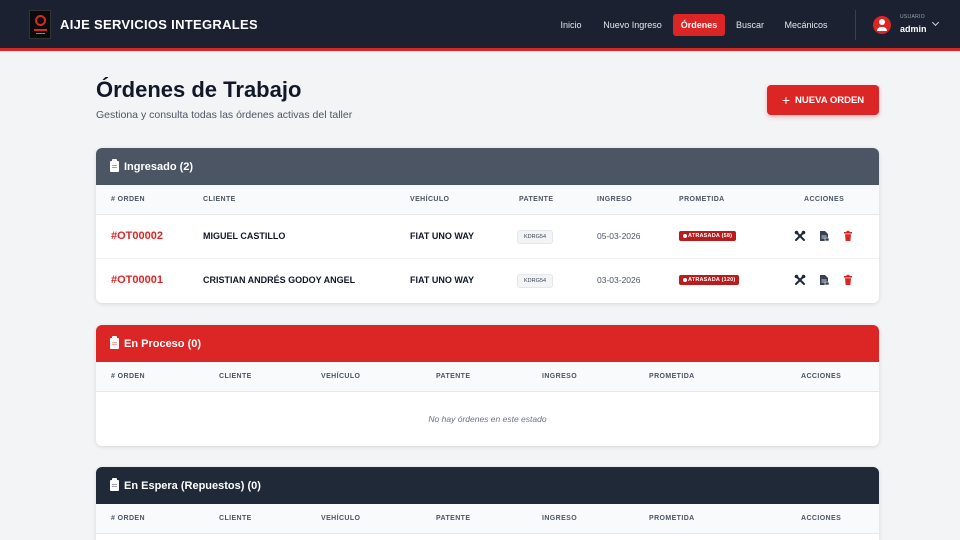 This screenshot has width=960, height=540. What do you see at coordinates (137, 280) in the screenshot?
I see `order-id-link: #OT00001` at bounding box center [137, 280].